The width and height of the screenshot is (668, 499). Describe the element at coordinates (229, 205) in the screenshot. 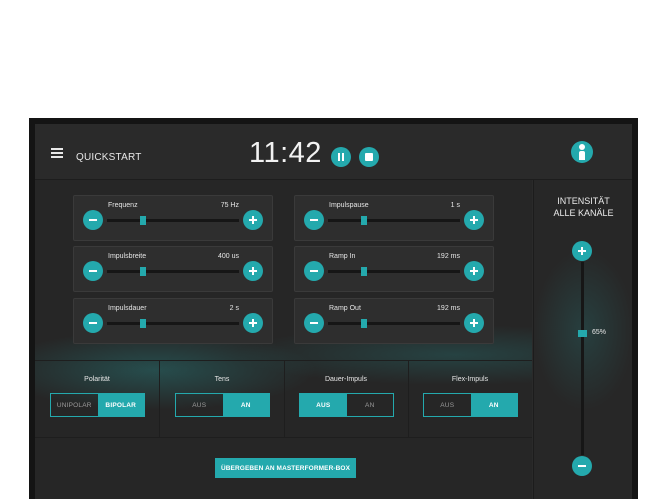

I see `param-value: 75 Hz` at that location.